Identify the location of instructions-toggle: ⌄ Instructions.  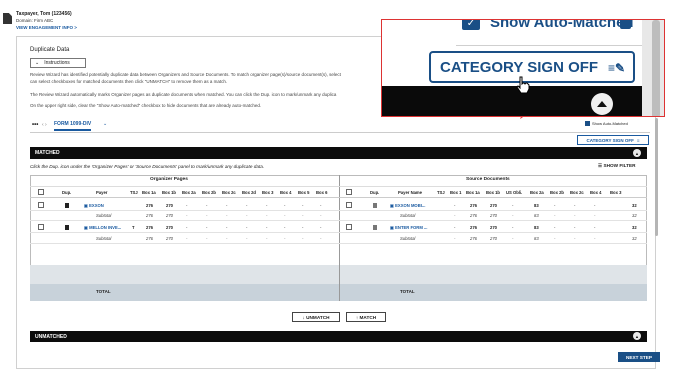
(58, 63).